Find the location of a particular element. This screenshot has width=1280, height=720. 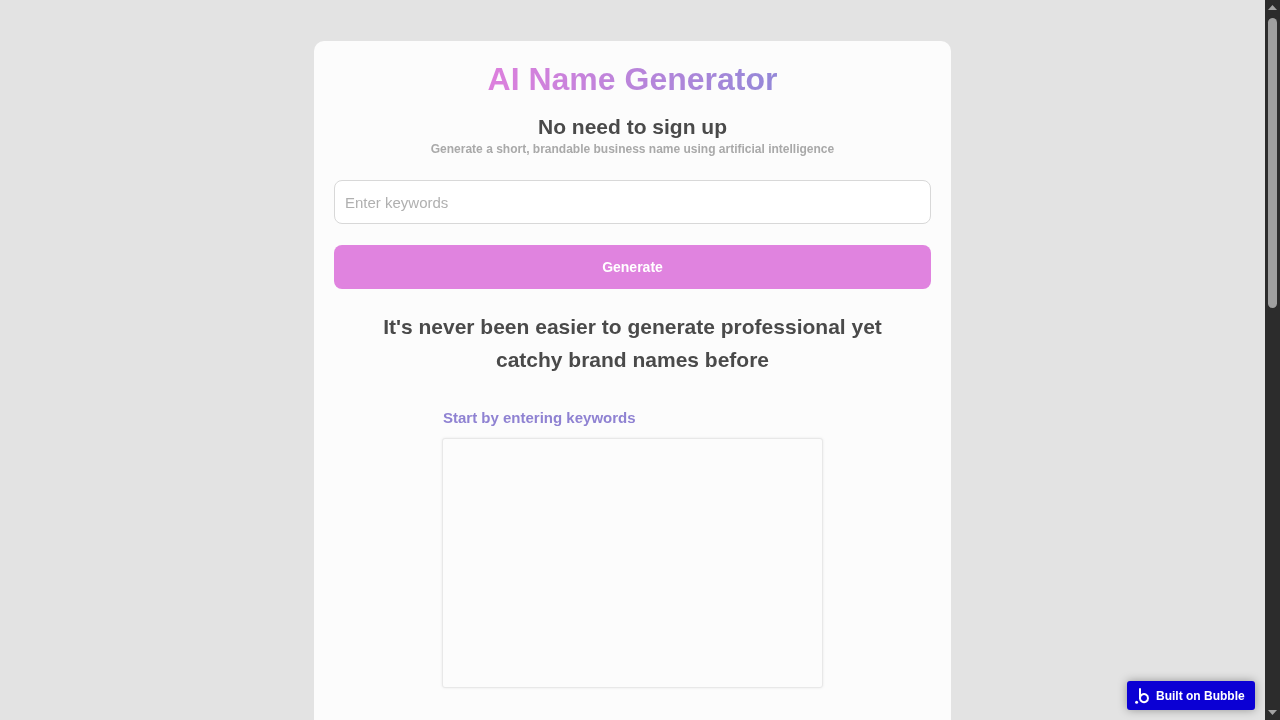

keywords-input: Enter keywords is located at coordinates (632, 202).